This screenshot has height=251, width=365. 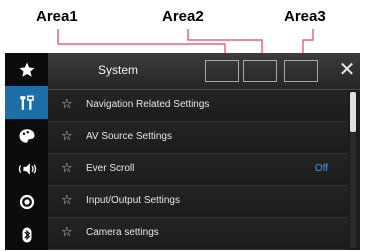 I want to click on theme-icon, so click(x=26, y=135).